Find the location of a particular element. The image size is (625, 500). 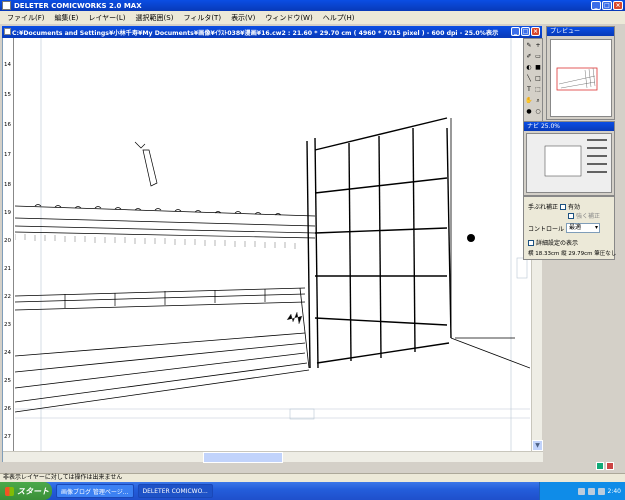

close-button: × is located at coordinates (618, 5).